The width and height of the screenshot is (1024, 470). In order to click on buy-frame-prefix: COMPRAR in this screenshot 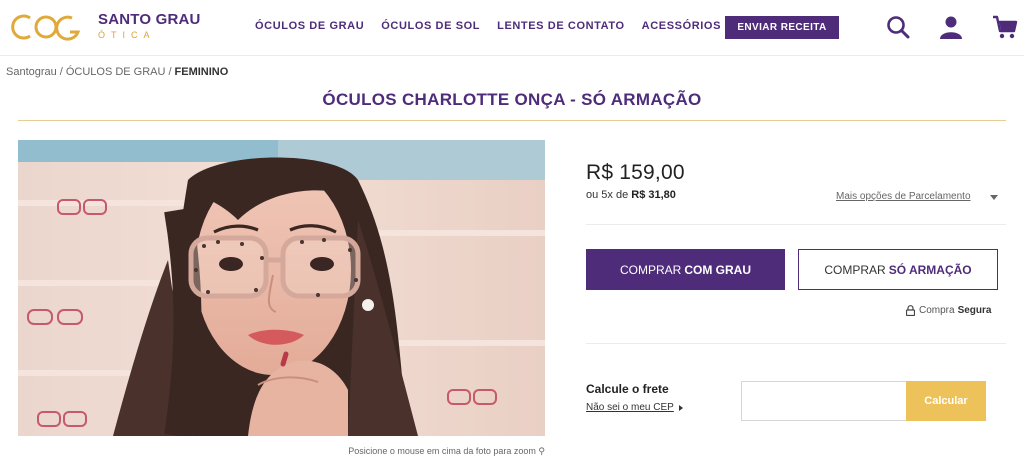, I will do `click(855, 269)`.